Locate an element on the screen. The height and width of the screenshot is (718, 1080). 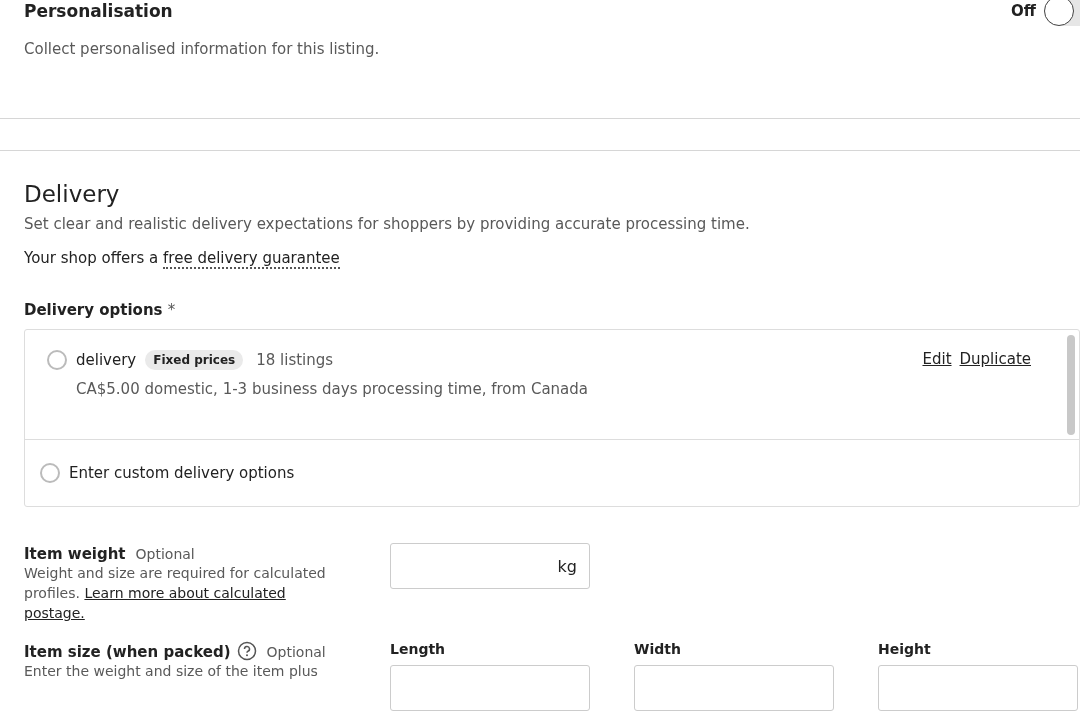
profile-name: delivery is located at coordinates (106, 360).